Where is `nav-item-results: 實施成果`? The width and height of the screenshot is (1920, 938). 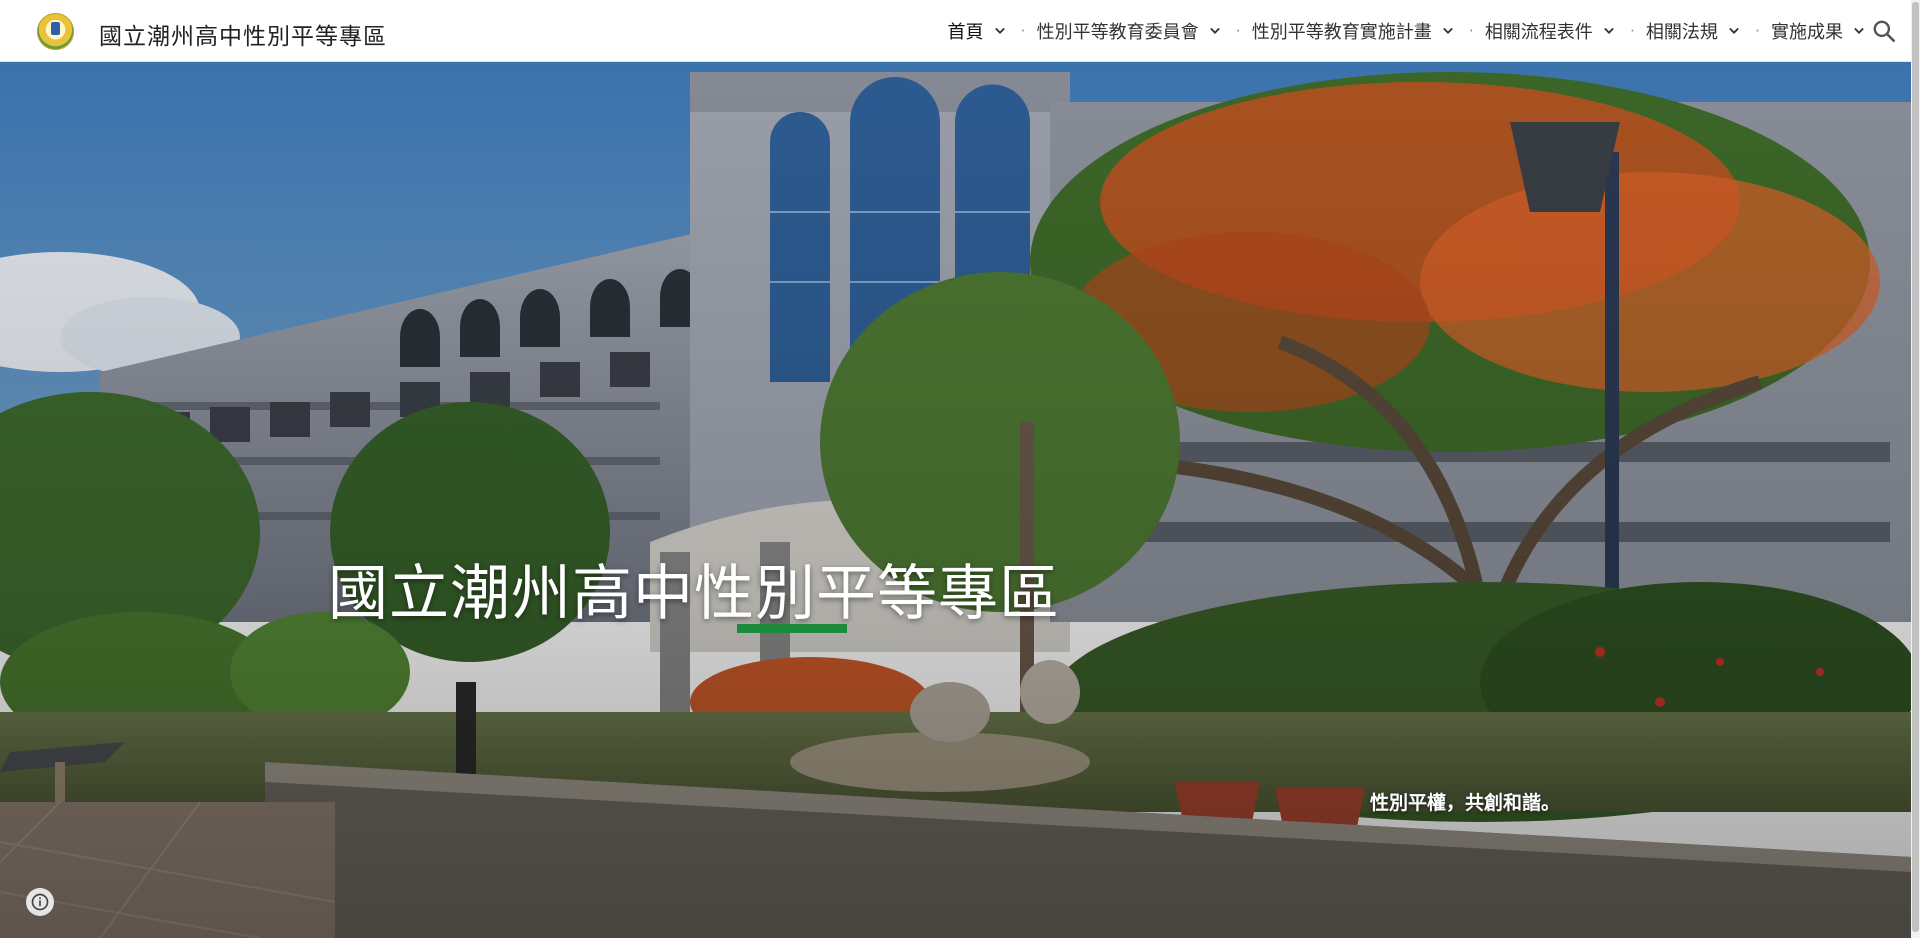 nav-item-results: 實施成果 is located at coordinates (1820, 31).